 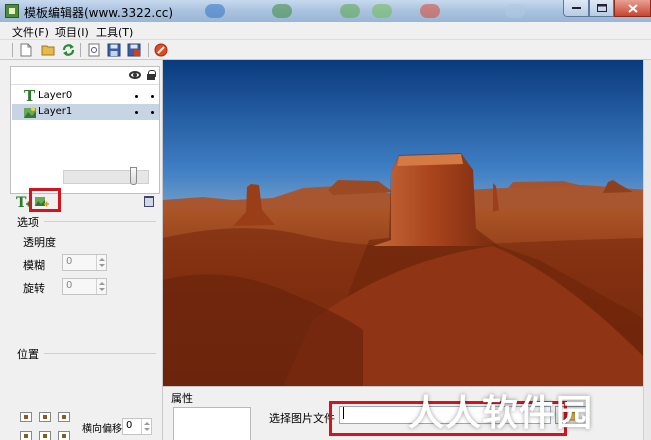 I want to click on align-middle-left, so click(x=26, y=435).